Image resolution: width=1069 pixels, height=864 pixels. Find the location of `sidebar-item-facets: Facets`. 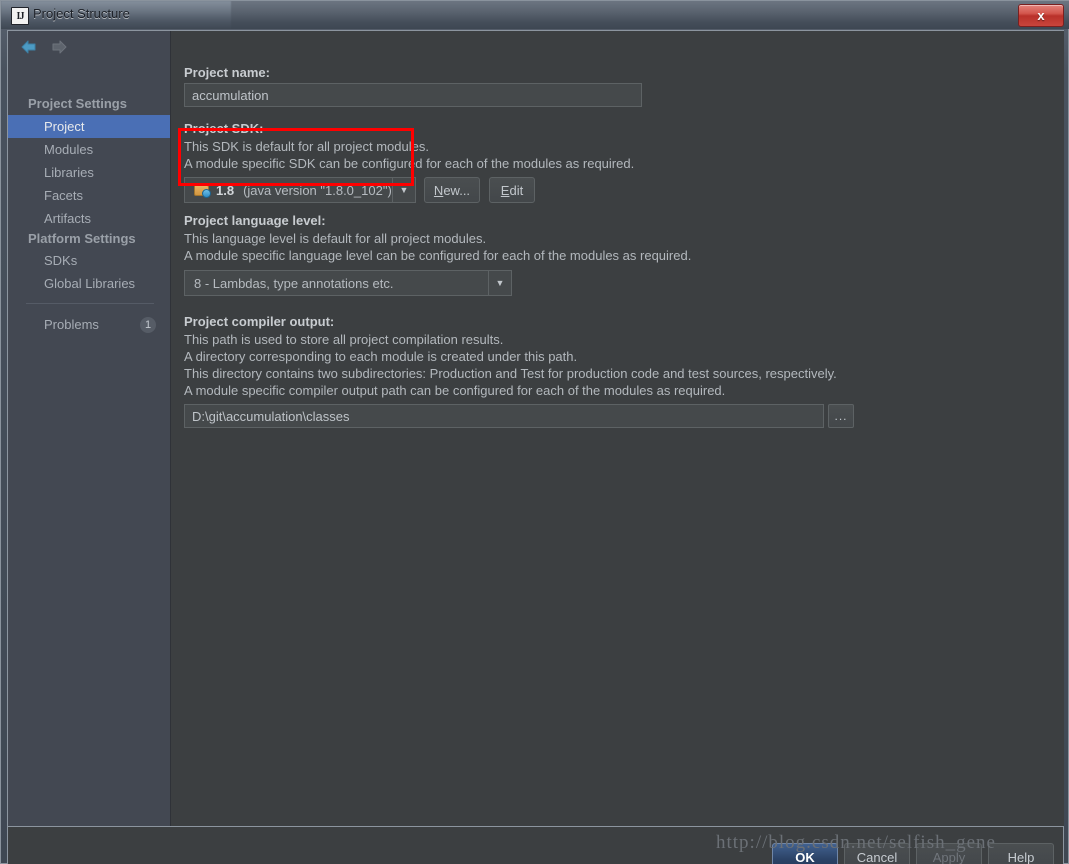

sidebar-item-facets: Facets is located at coordinates (89, 195).